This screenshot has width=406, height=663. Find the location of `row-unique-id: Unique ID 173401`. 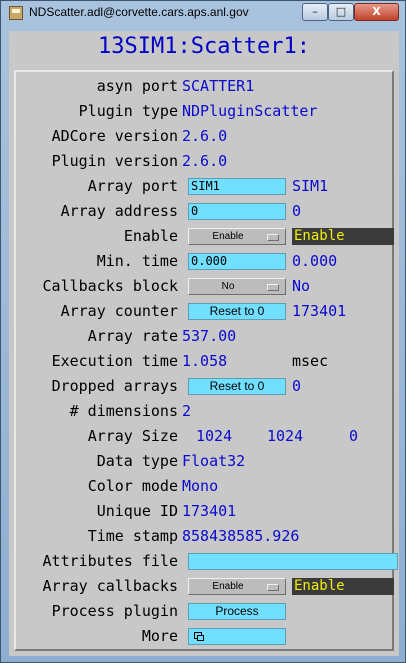

row-unique-id: Unique ID 173401 is located at coordinates (208, 512).